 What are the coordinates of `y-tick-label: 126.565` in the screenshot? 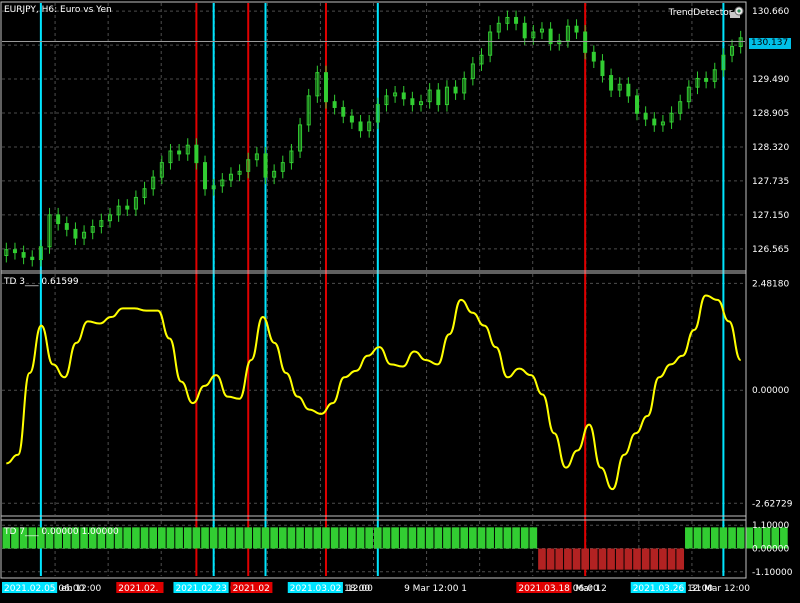 It's located at (770, 250).